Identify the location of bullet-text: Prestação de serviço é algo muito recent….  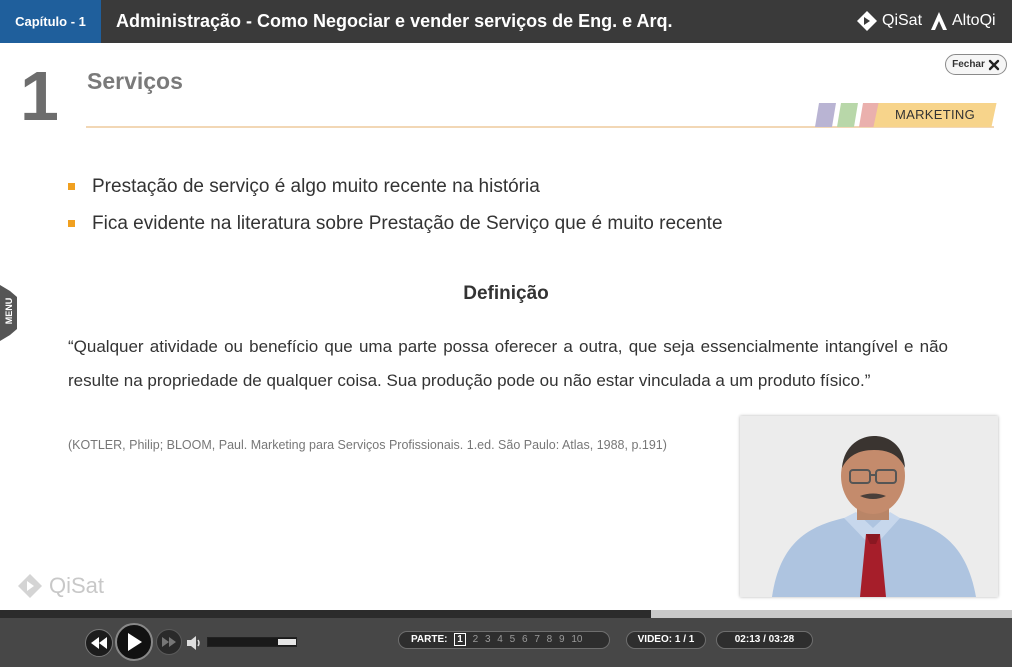
(316, 186).